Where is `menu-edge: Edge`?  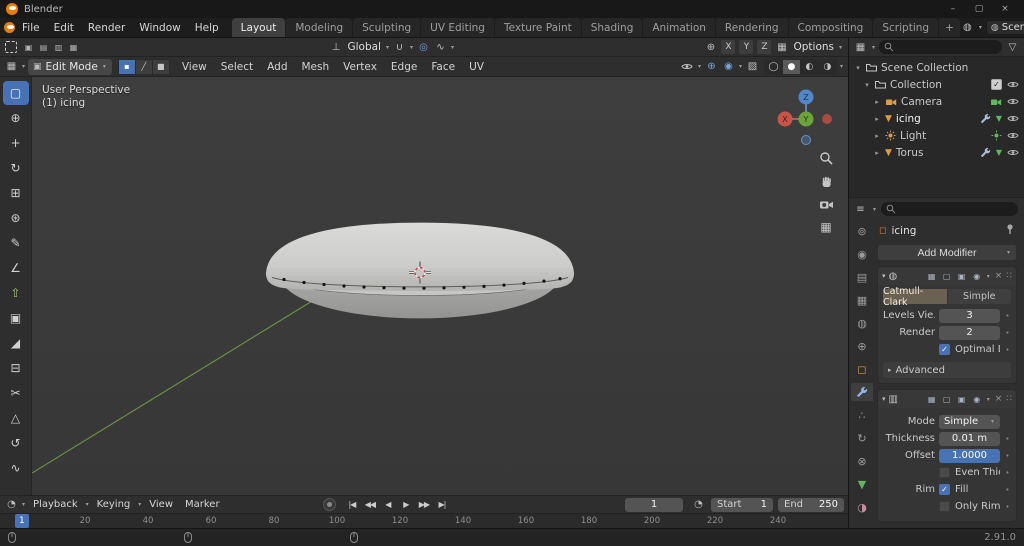
menu-edge: Edge is located at coordinates (404, 67).